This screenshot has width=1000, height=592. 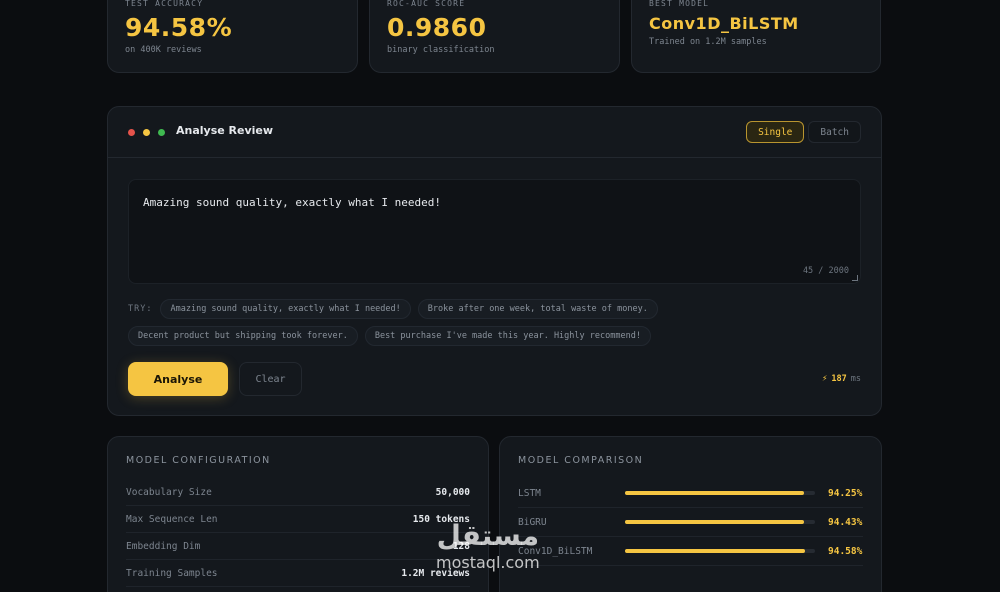 I want to click on config-row: Max Sequence Len 150 tokens, so click(x=298, y=519).